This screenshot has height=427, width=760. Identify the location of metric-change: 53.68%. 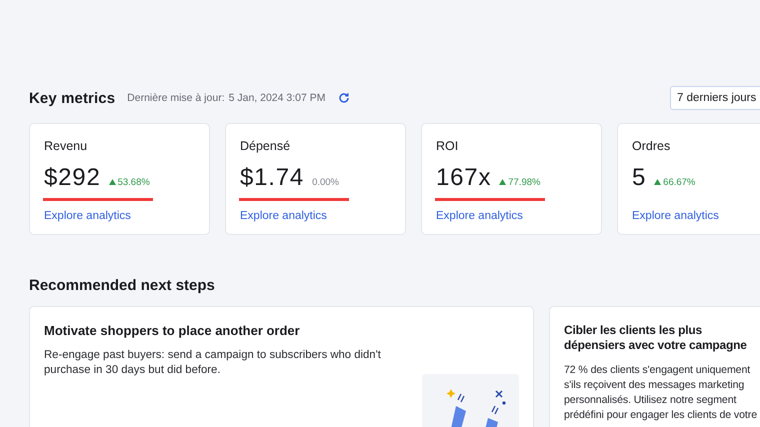
(134, 182).